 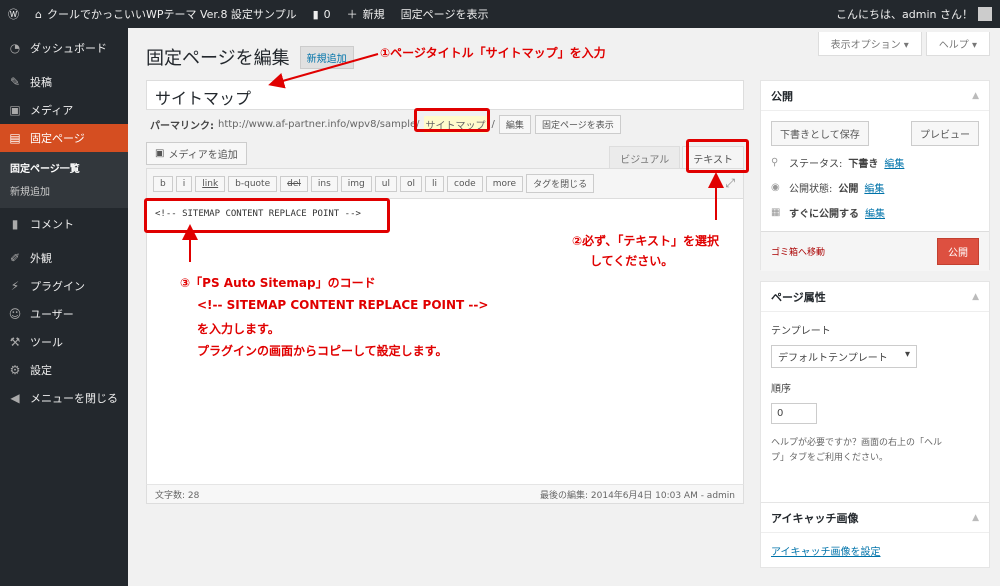 I want to click on visibility-value: 公開, so click(x=848, y=189).